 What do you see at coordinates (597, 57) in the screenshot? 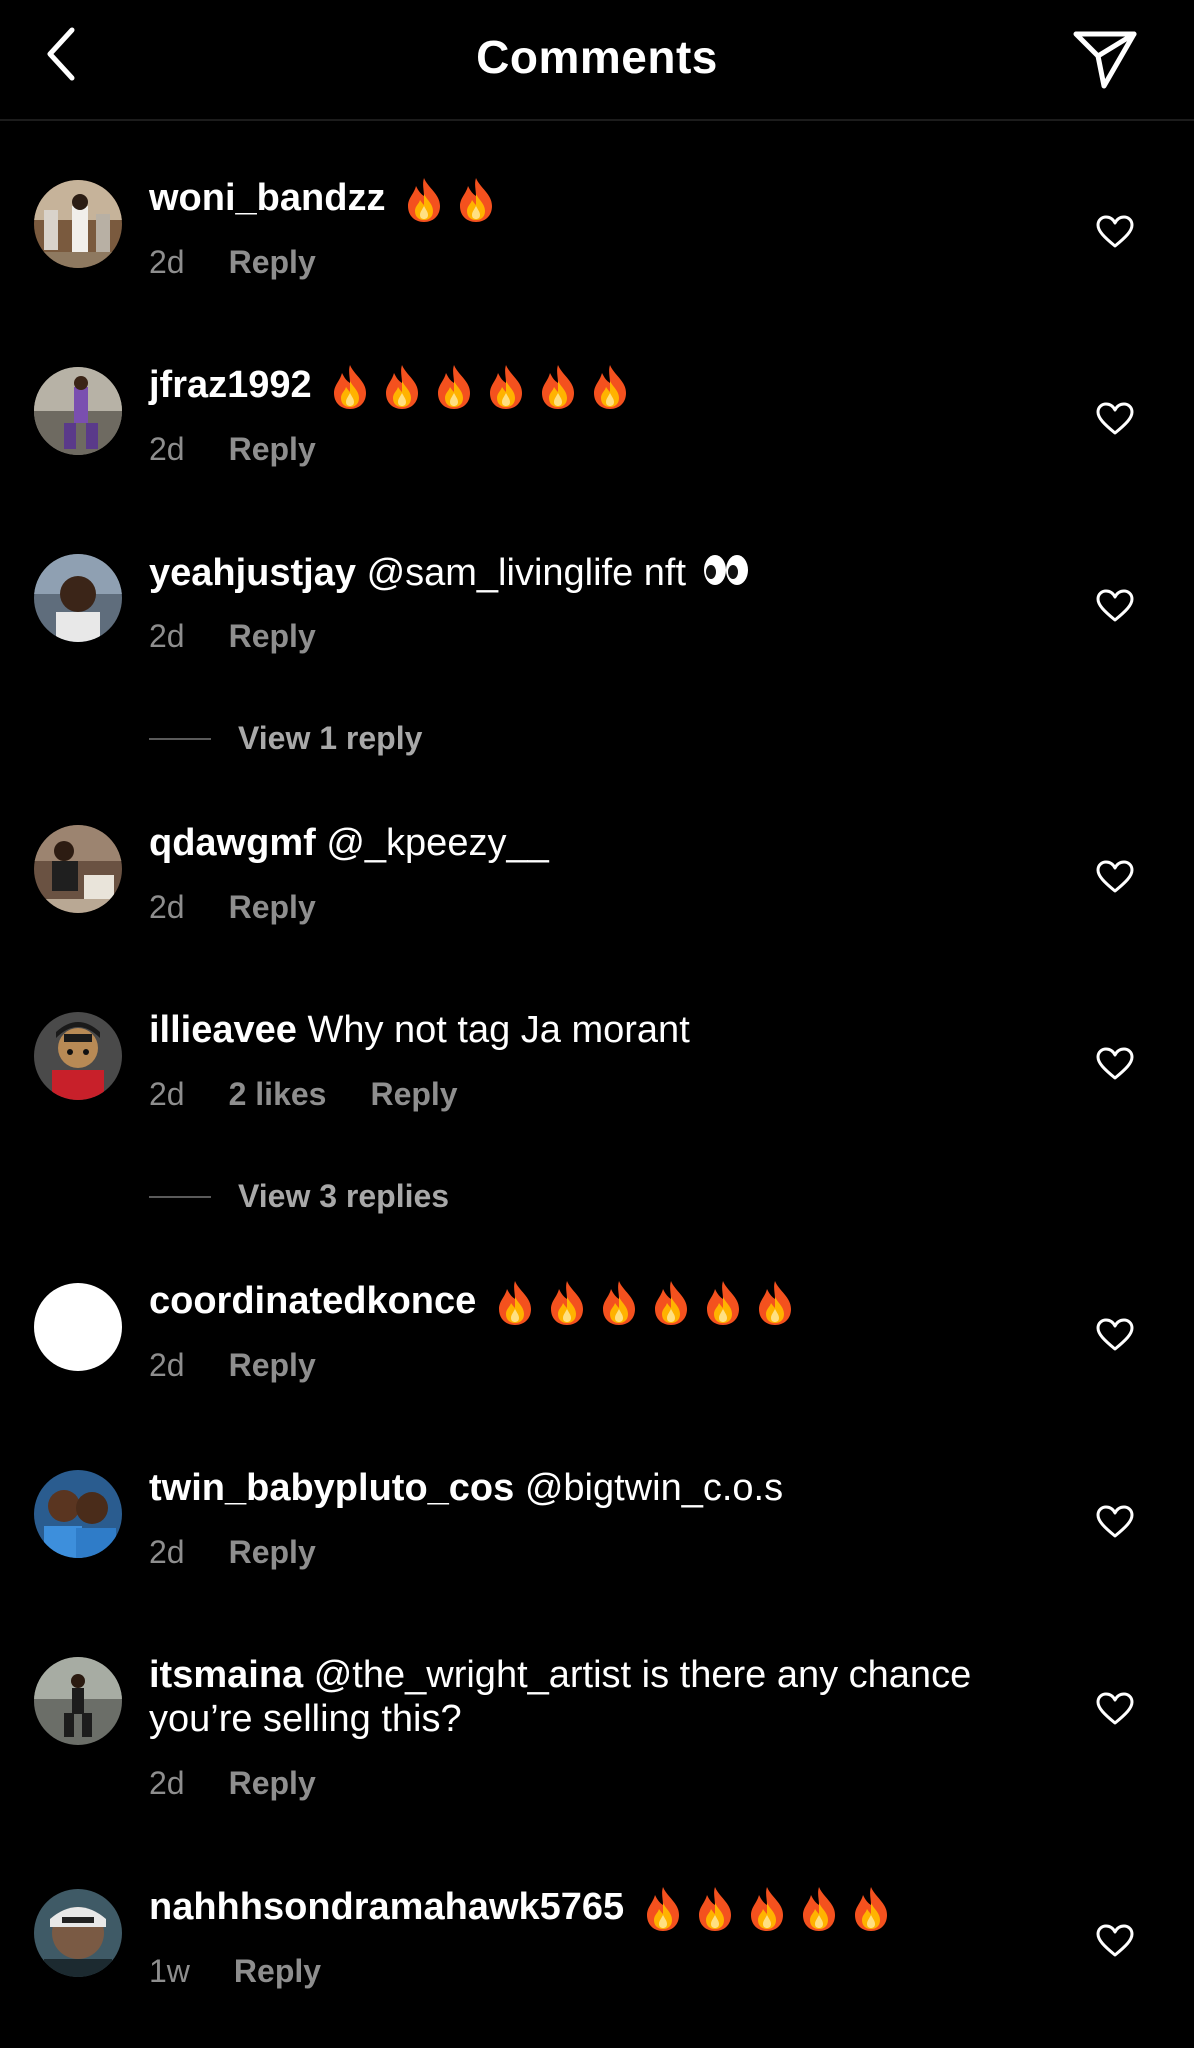
I see `page-title: Comments` at bounding box center [597, 57].